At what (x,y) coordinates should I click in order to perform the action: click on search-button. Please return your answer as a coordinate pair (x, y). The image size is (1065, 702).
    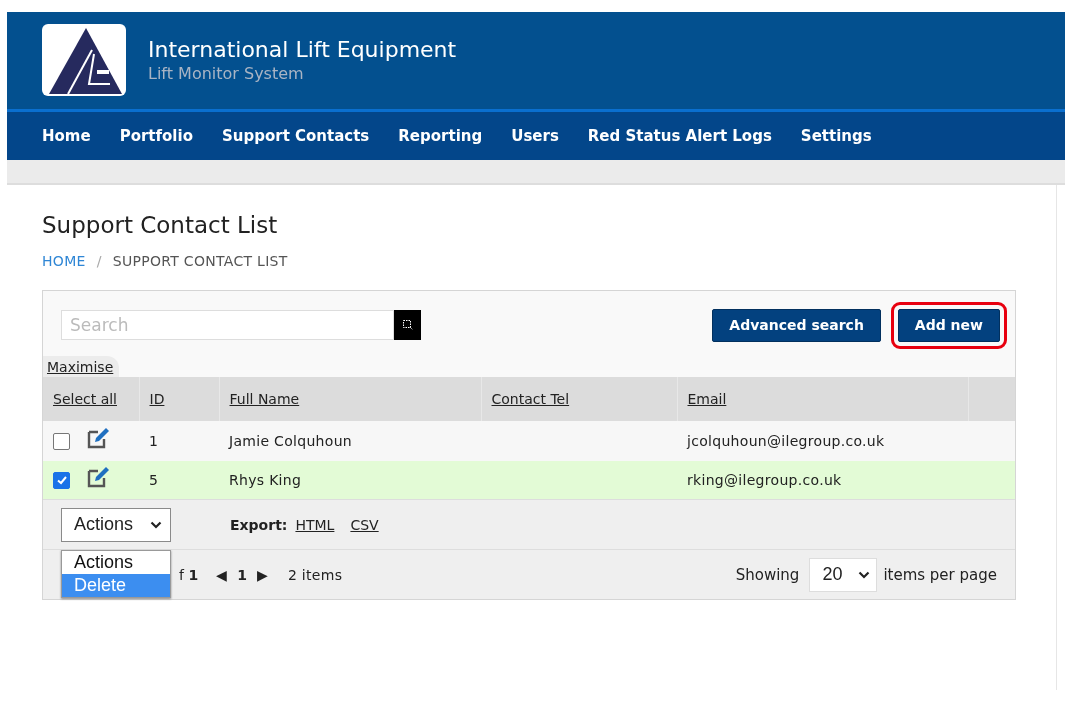
    Looking at the image, I should click on (407, 325).